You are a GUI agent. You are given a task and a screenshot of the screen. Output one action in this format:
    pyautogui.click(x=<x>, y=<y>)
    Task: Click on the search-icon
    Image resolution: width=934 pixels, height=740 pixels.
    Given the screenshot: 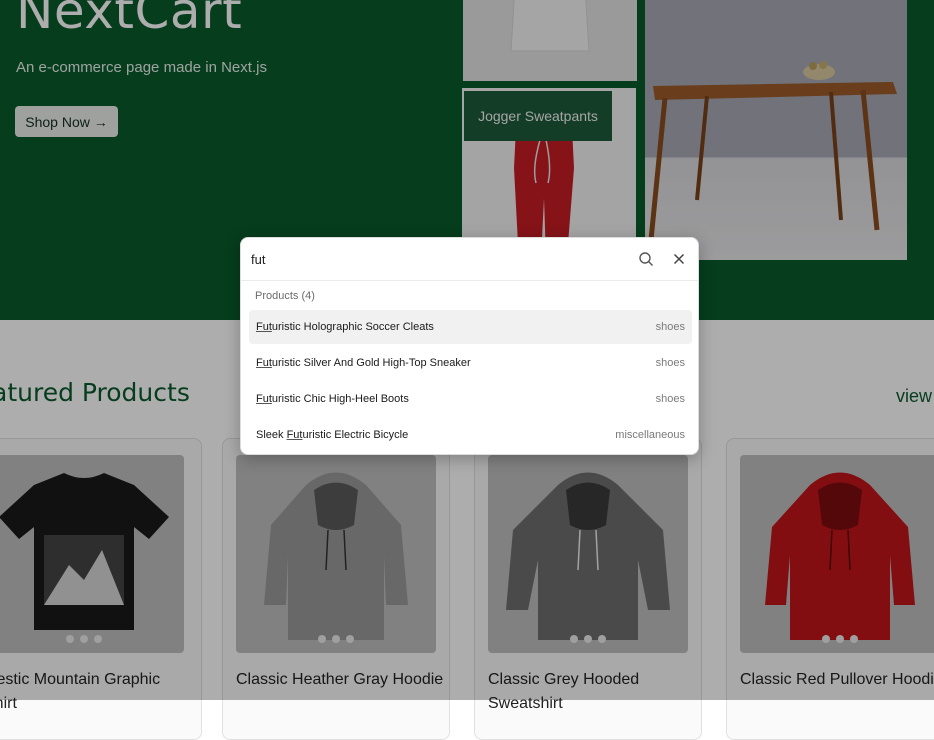 What is the action you would take?
    pyautogui.click(x=646, y=259)
    